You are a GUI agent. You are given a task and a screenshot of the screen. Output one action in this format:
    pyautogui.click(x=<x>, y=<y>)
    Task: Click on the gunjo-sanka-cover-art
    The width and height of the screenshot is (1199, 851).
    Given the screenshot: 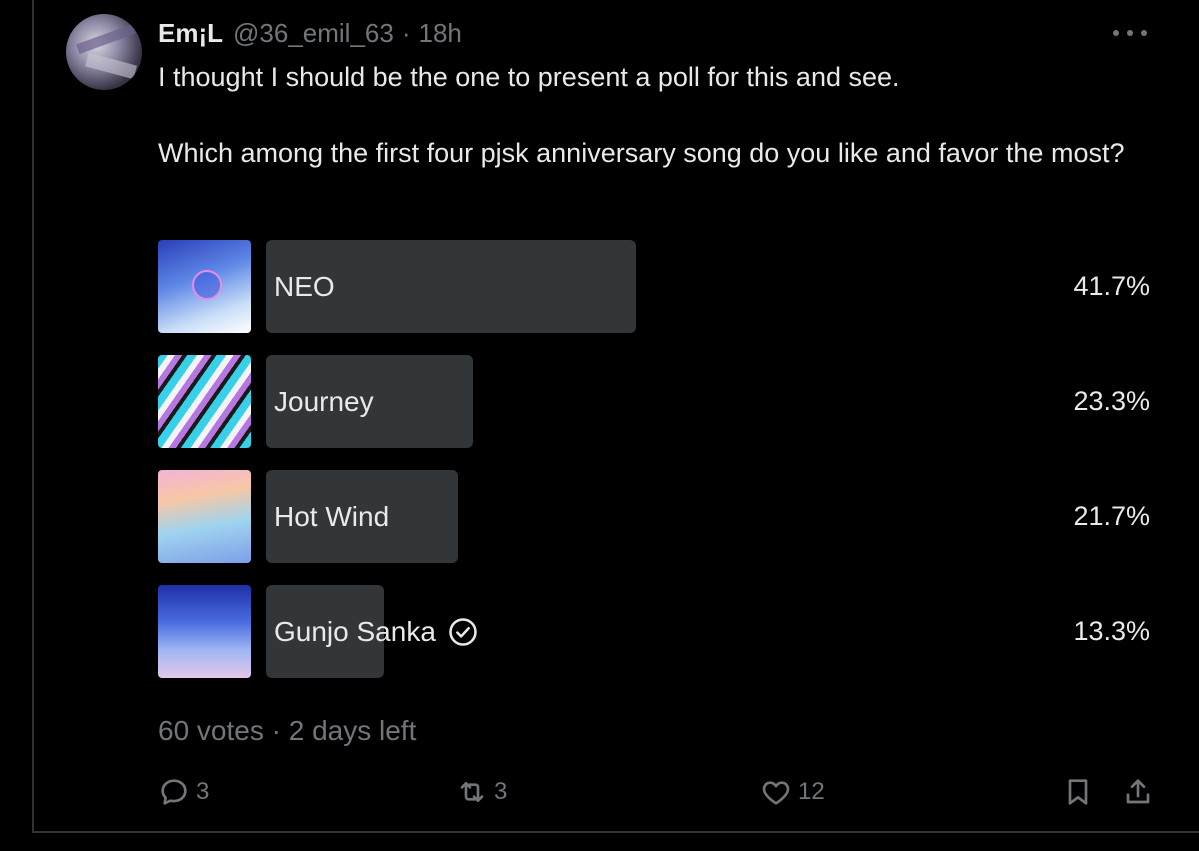 What is the action you would take?
    pyautogui.click(x=204, y=631)
    